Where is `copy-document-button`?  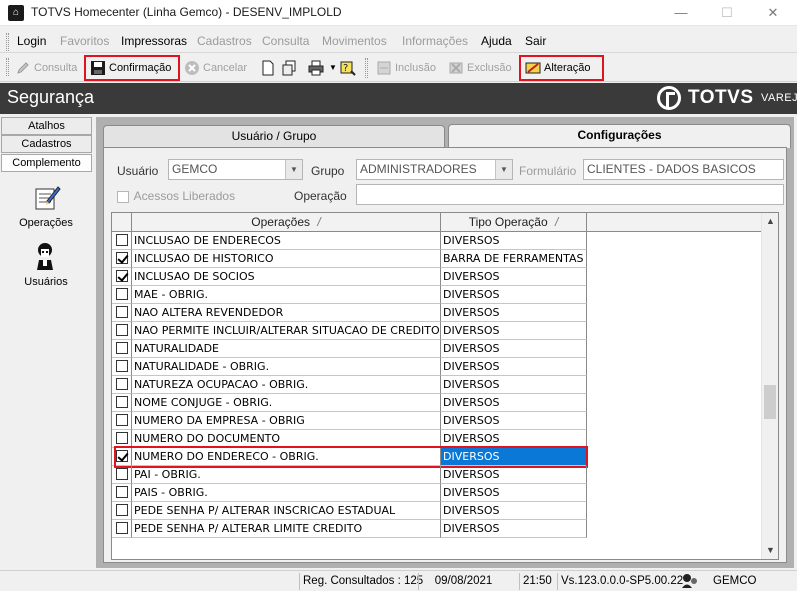
copy-document-button is located at coordinates (290, 68).